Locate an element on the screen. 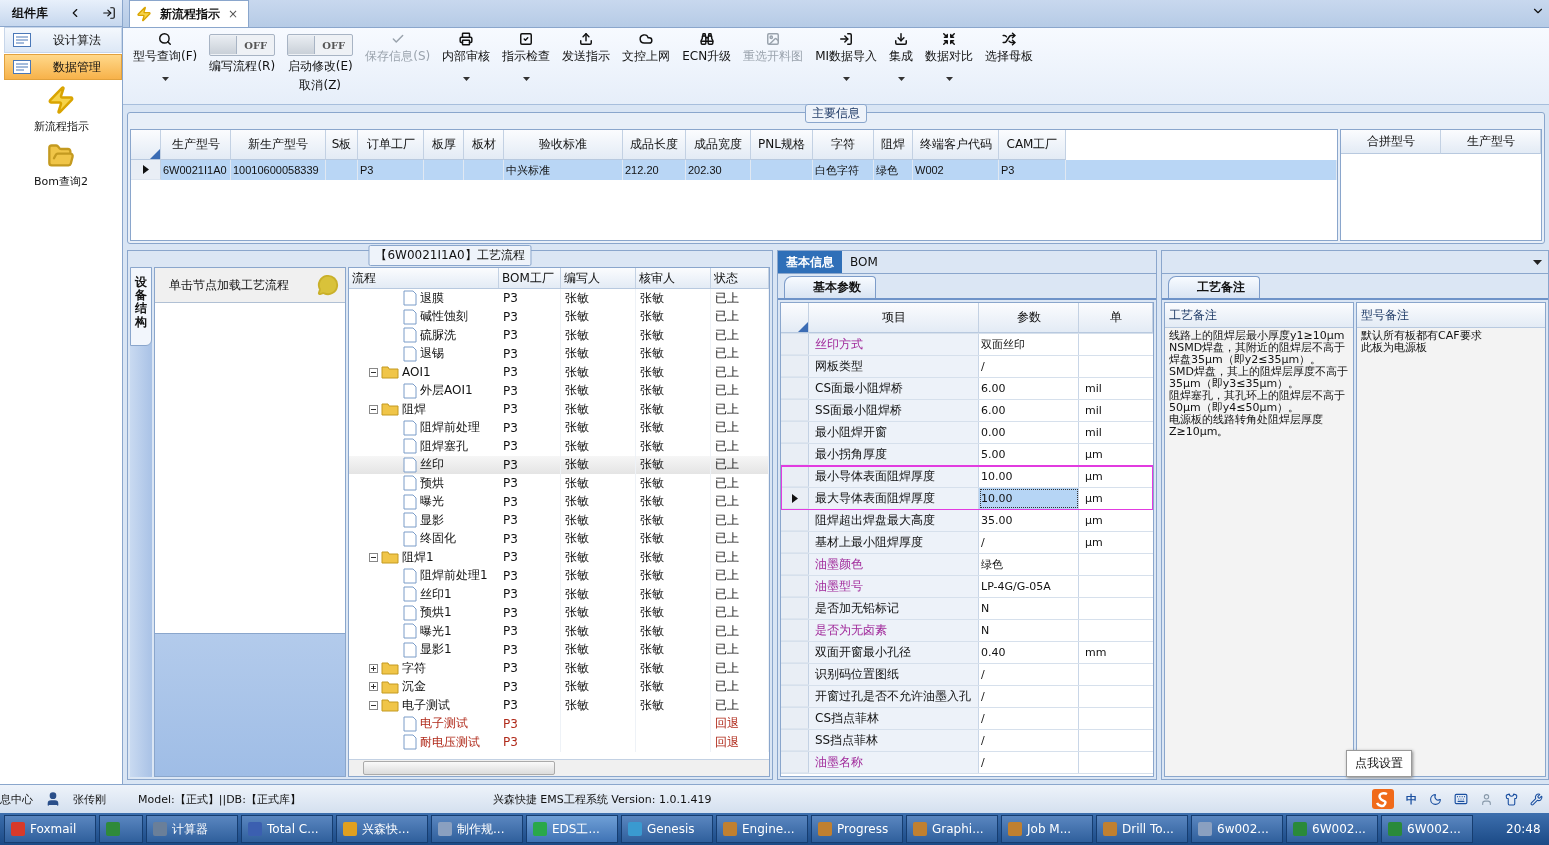  taskbar-button: 计算器 is located at coordinates (192, 829).